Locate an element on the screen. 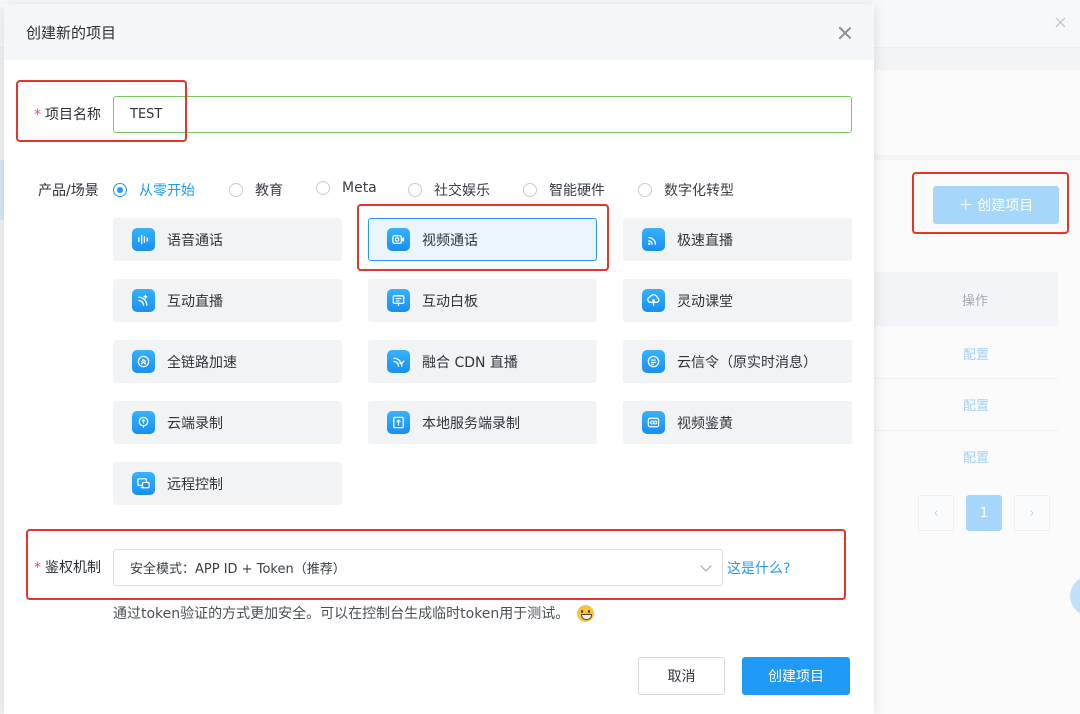 Image resolution: width=1080 pixels, height=714 pixels. radio-smart-hardware: 智能硬件 is located at coordinates (564, 190).